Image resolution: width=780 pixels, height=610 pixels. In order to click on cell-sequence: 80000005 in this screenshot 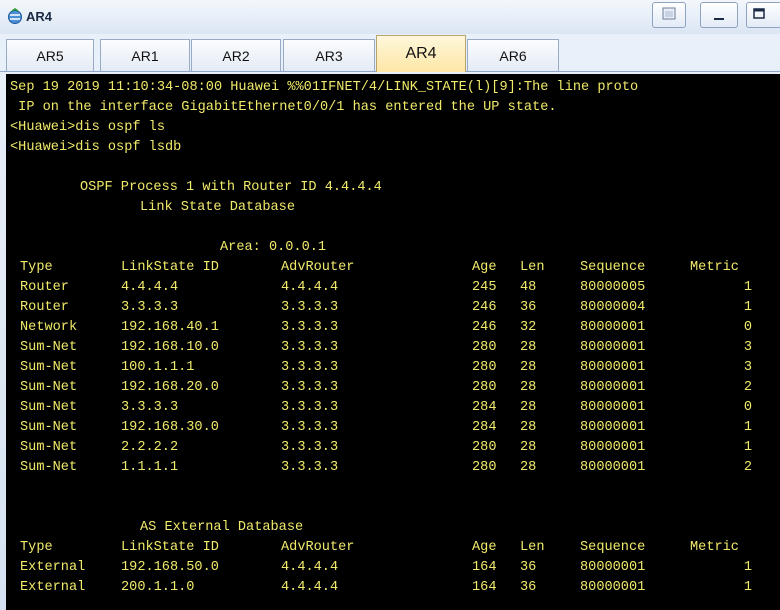, I will do `click(613, 287)`.